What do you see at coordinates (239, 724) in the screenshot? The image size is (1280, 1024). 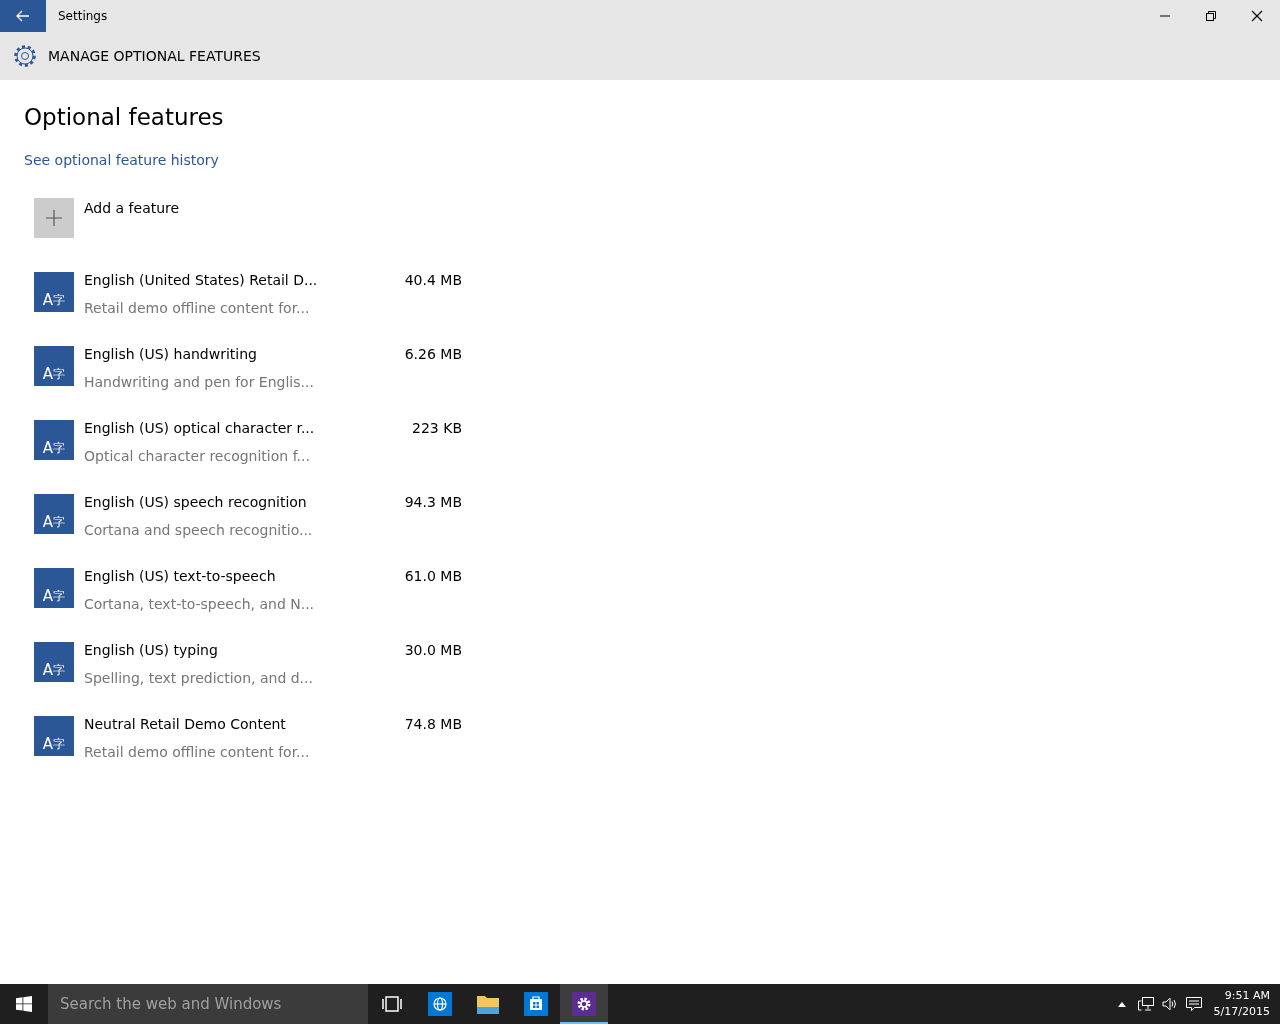 I see `feature-name: Neutral Retail Demo Content` at bounding box center [239, 724].